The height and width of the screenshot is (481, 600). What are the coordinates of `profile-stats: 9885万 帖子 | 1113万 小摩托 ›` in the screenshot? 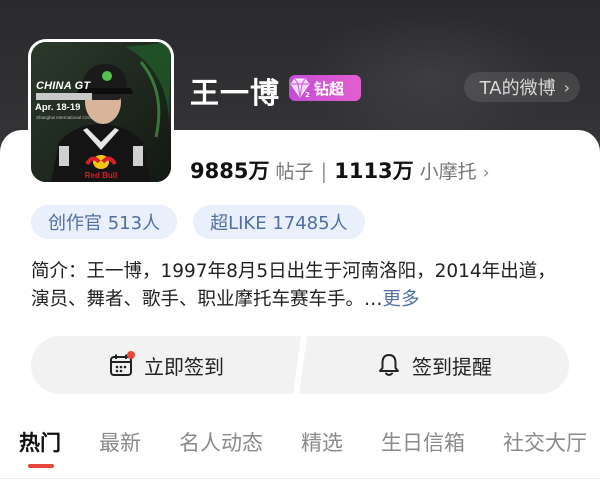 It's located at (340, 170).